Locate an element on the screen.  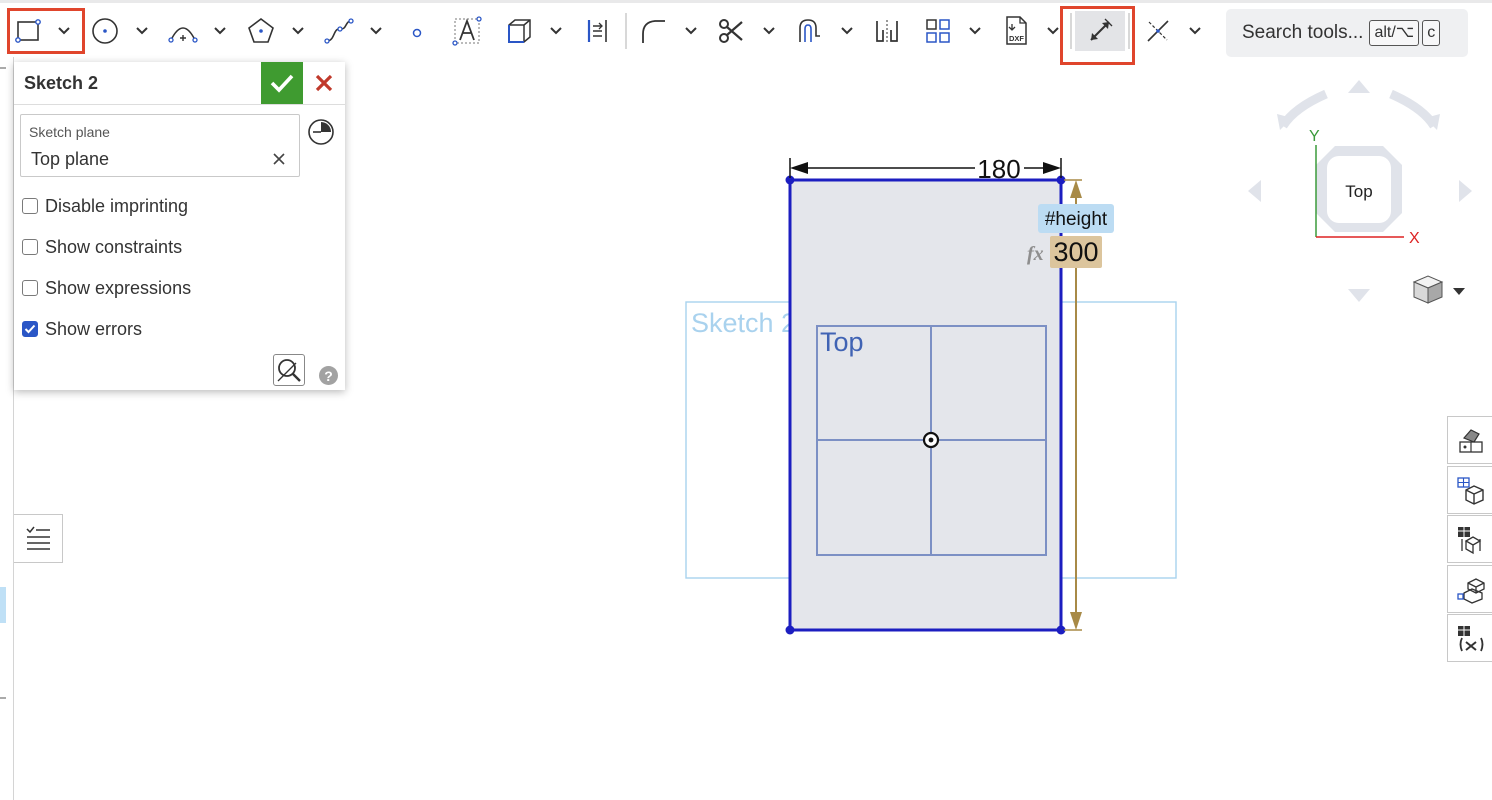
use-options-dropdown is located at coordinates (556, 31).